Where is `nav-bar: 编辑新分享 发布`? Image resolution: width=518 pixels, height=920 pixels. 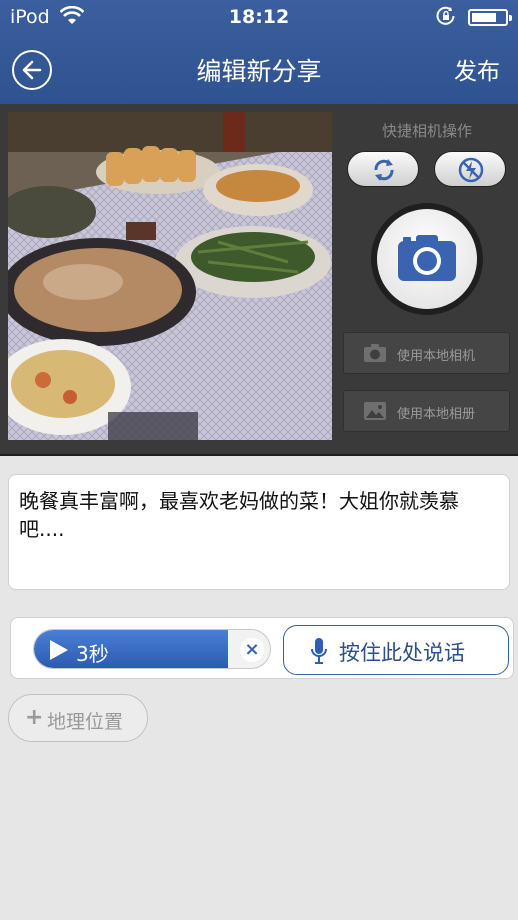 nav-bar: 编辑新分享 发布 is located at coordinates (259, 70).